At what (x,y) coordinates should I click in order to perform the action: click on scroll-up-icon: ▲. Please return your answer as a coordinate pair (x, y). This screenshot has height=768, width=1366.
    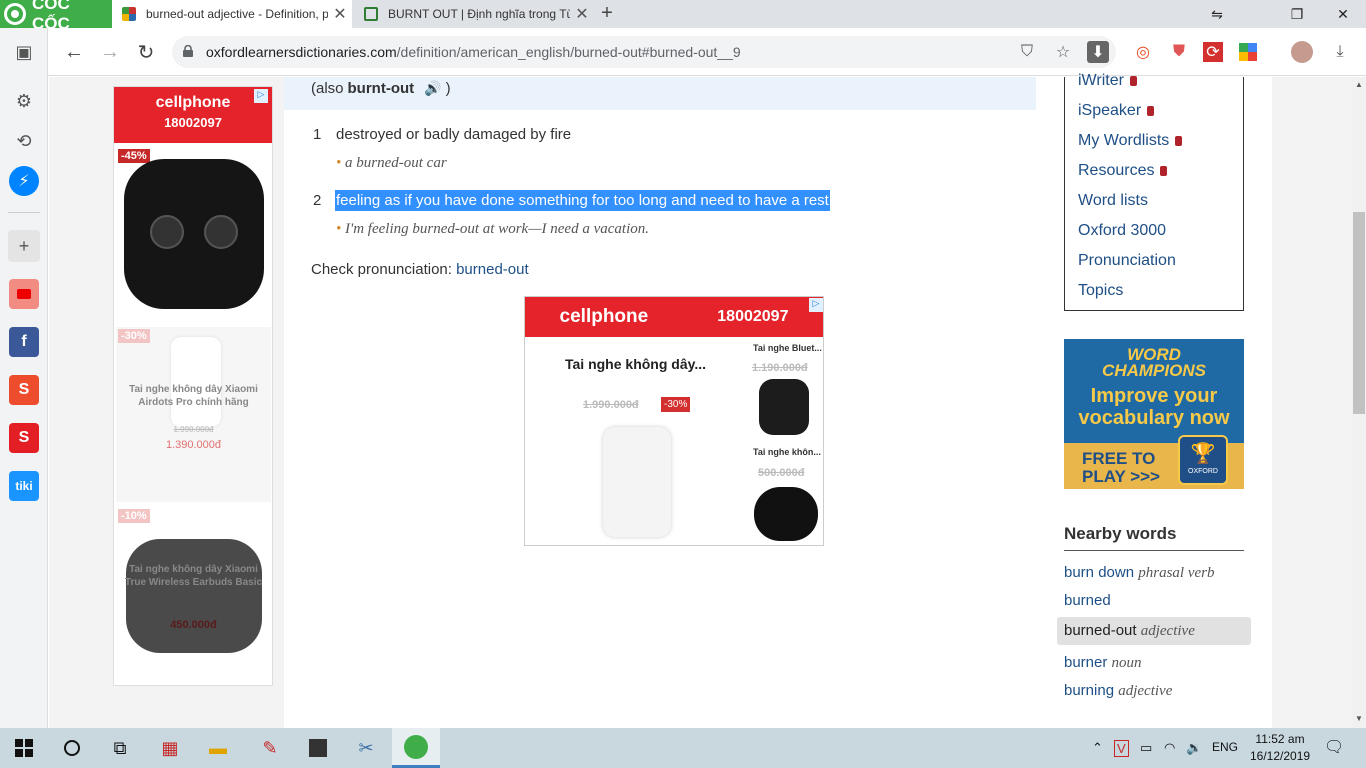
    Looking at the image, I should click on (1359, 85).